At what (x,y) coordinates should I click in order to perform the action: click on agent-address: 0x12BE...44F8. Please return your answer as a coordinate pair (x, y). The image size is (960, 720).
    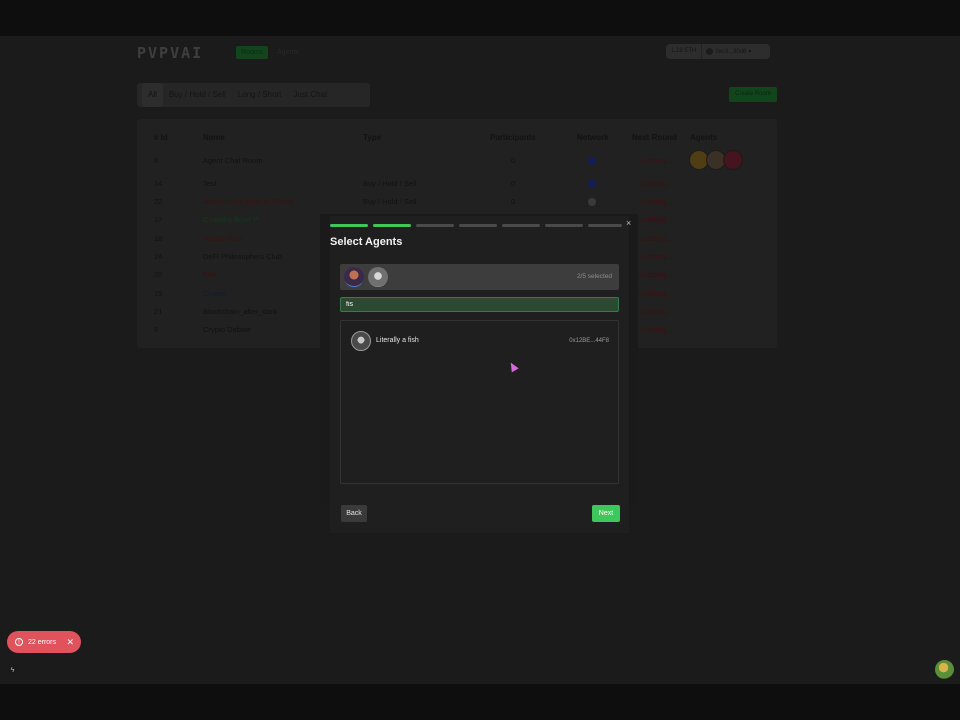
    Looking at the image, I should click on (589, 341).